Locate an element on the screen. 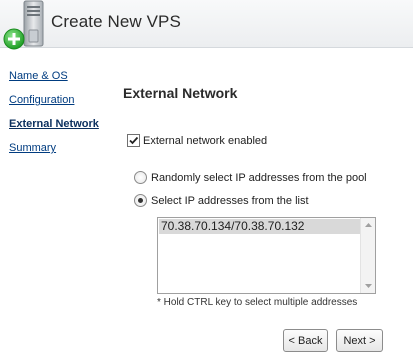  ip-list-item: 70.38.70.134/70.38.70.132 is located at coordinates (260, 226).